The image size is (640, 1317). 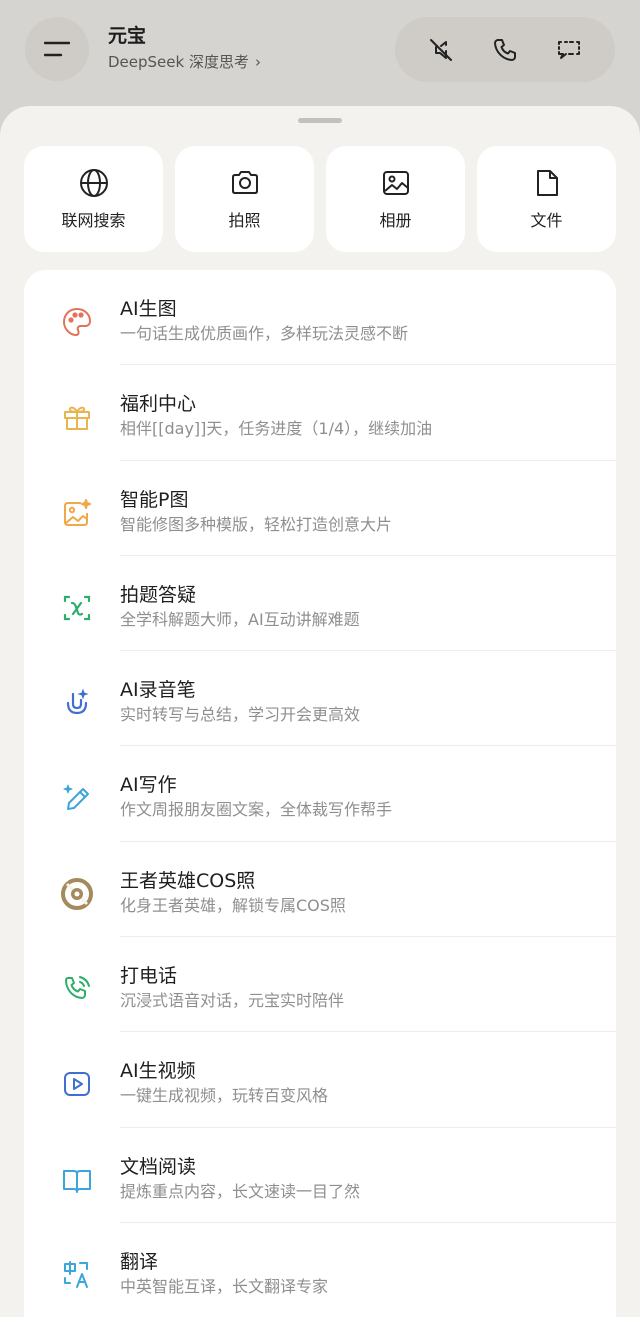 What do you see at coordinates (77, 989) in the screenshot?
I see `phone-call-icon` at bounding box center [77, 989].